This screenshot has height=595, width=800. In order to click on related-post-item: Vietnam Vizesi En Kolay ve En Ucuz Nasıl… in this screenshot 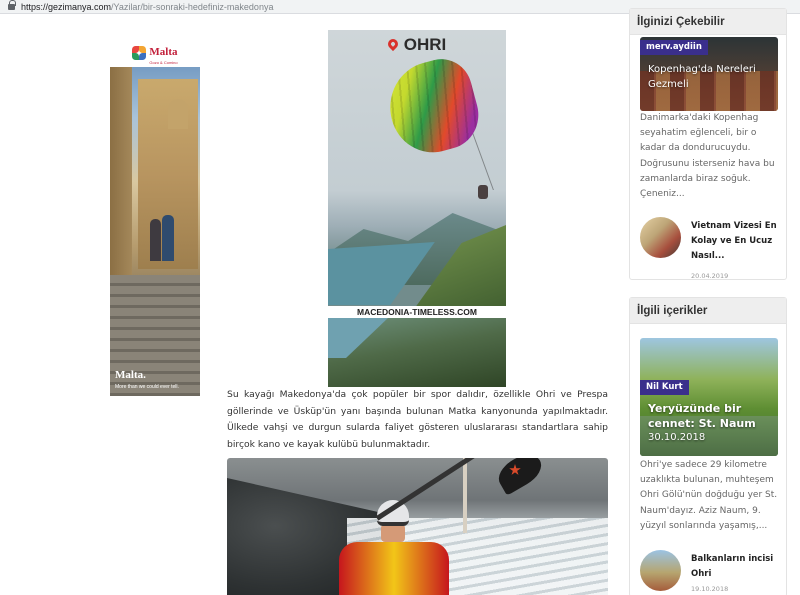, I will do `click(710, 248)`.